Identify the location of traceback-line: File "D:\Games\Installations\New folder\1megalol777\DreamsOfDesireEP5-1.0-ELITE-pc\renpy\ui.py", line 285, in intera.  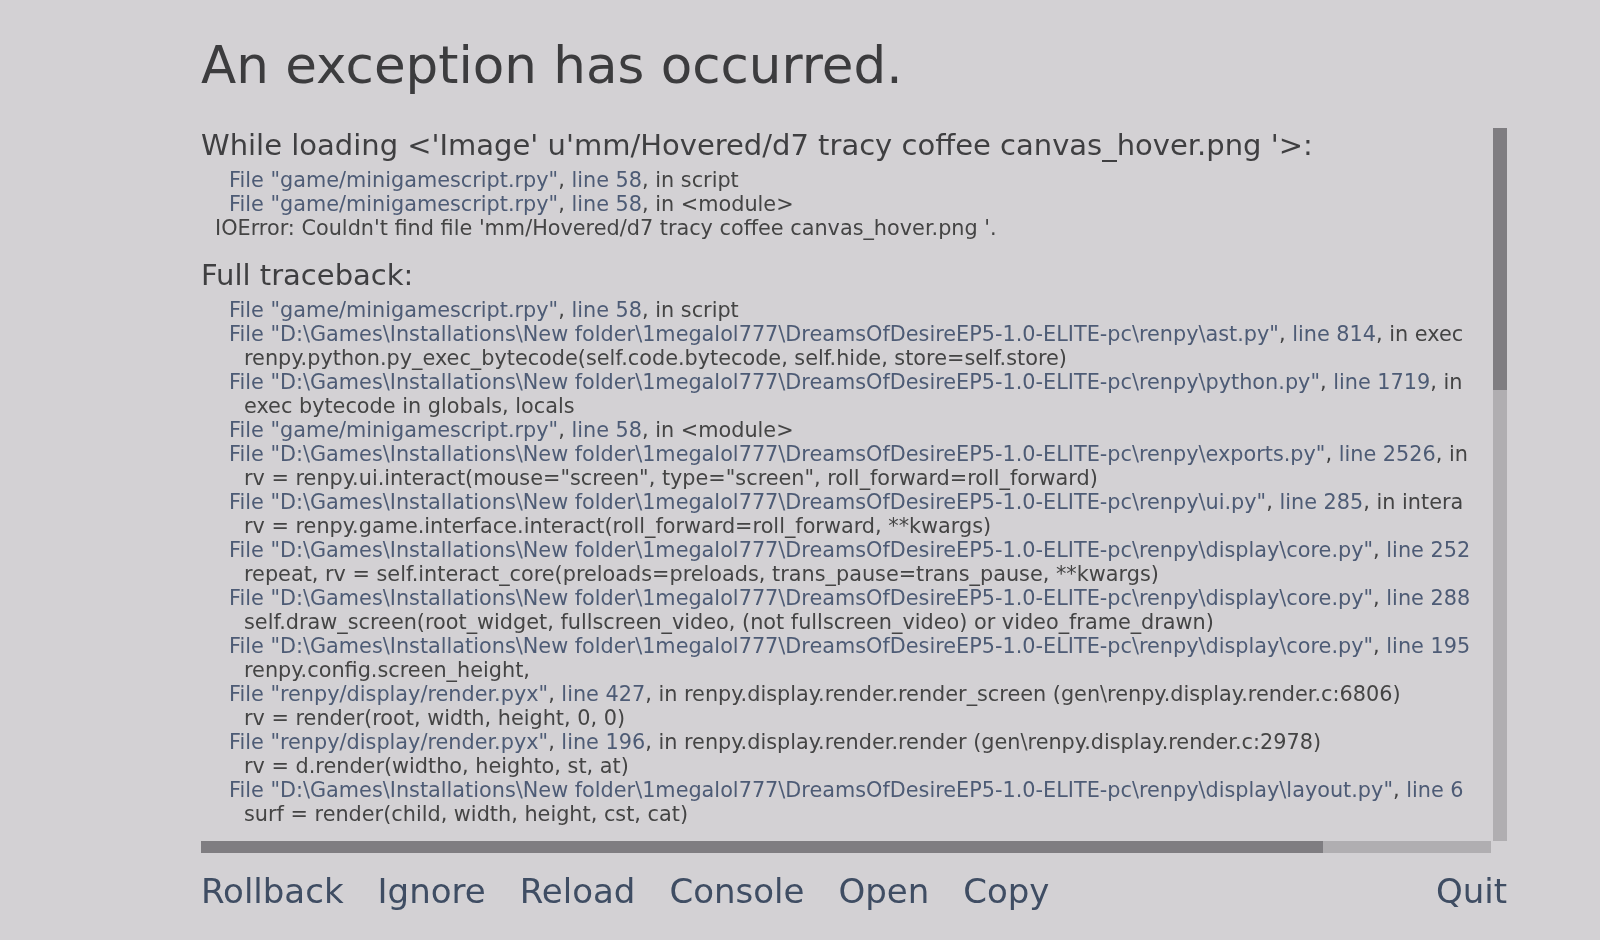
(846, 502).